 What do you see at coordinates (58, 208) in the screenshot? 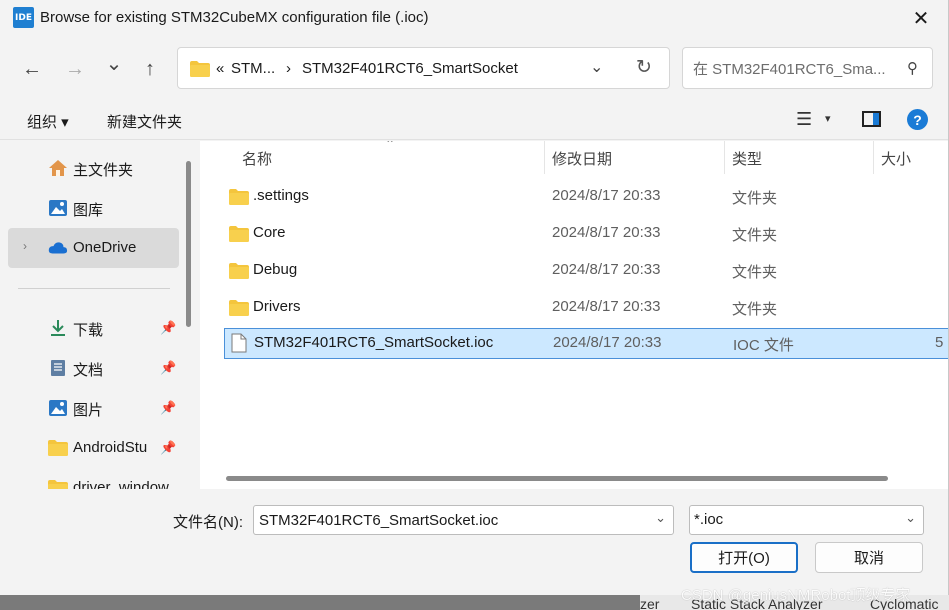
I see `gallery-icon` at bounding box center [58, 208].